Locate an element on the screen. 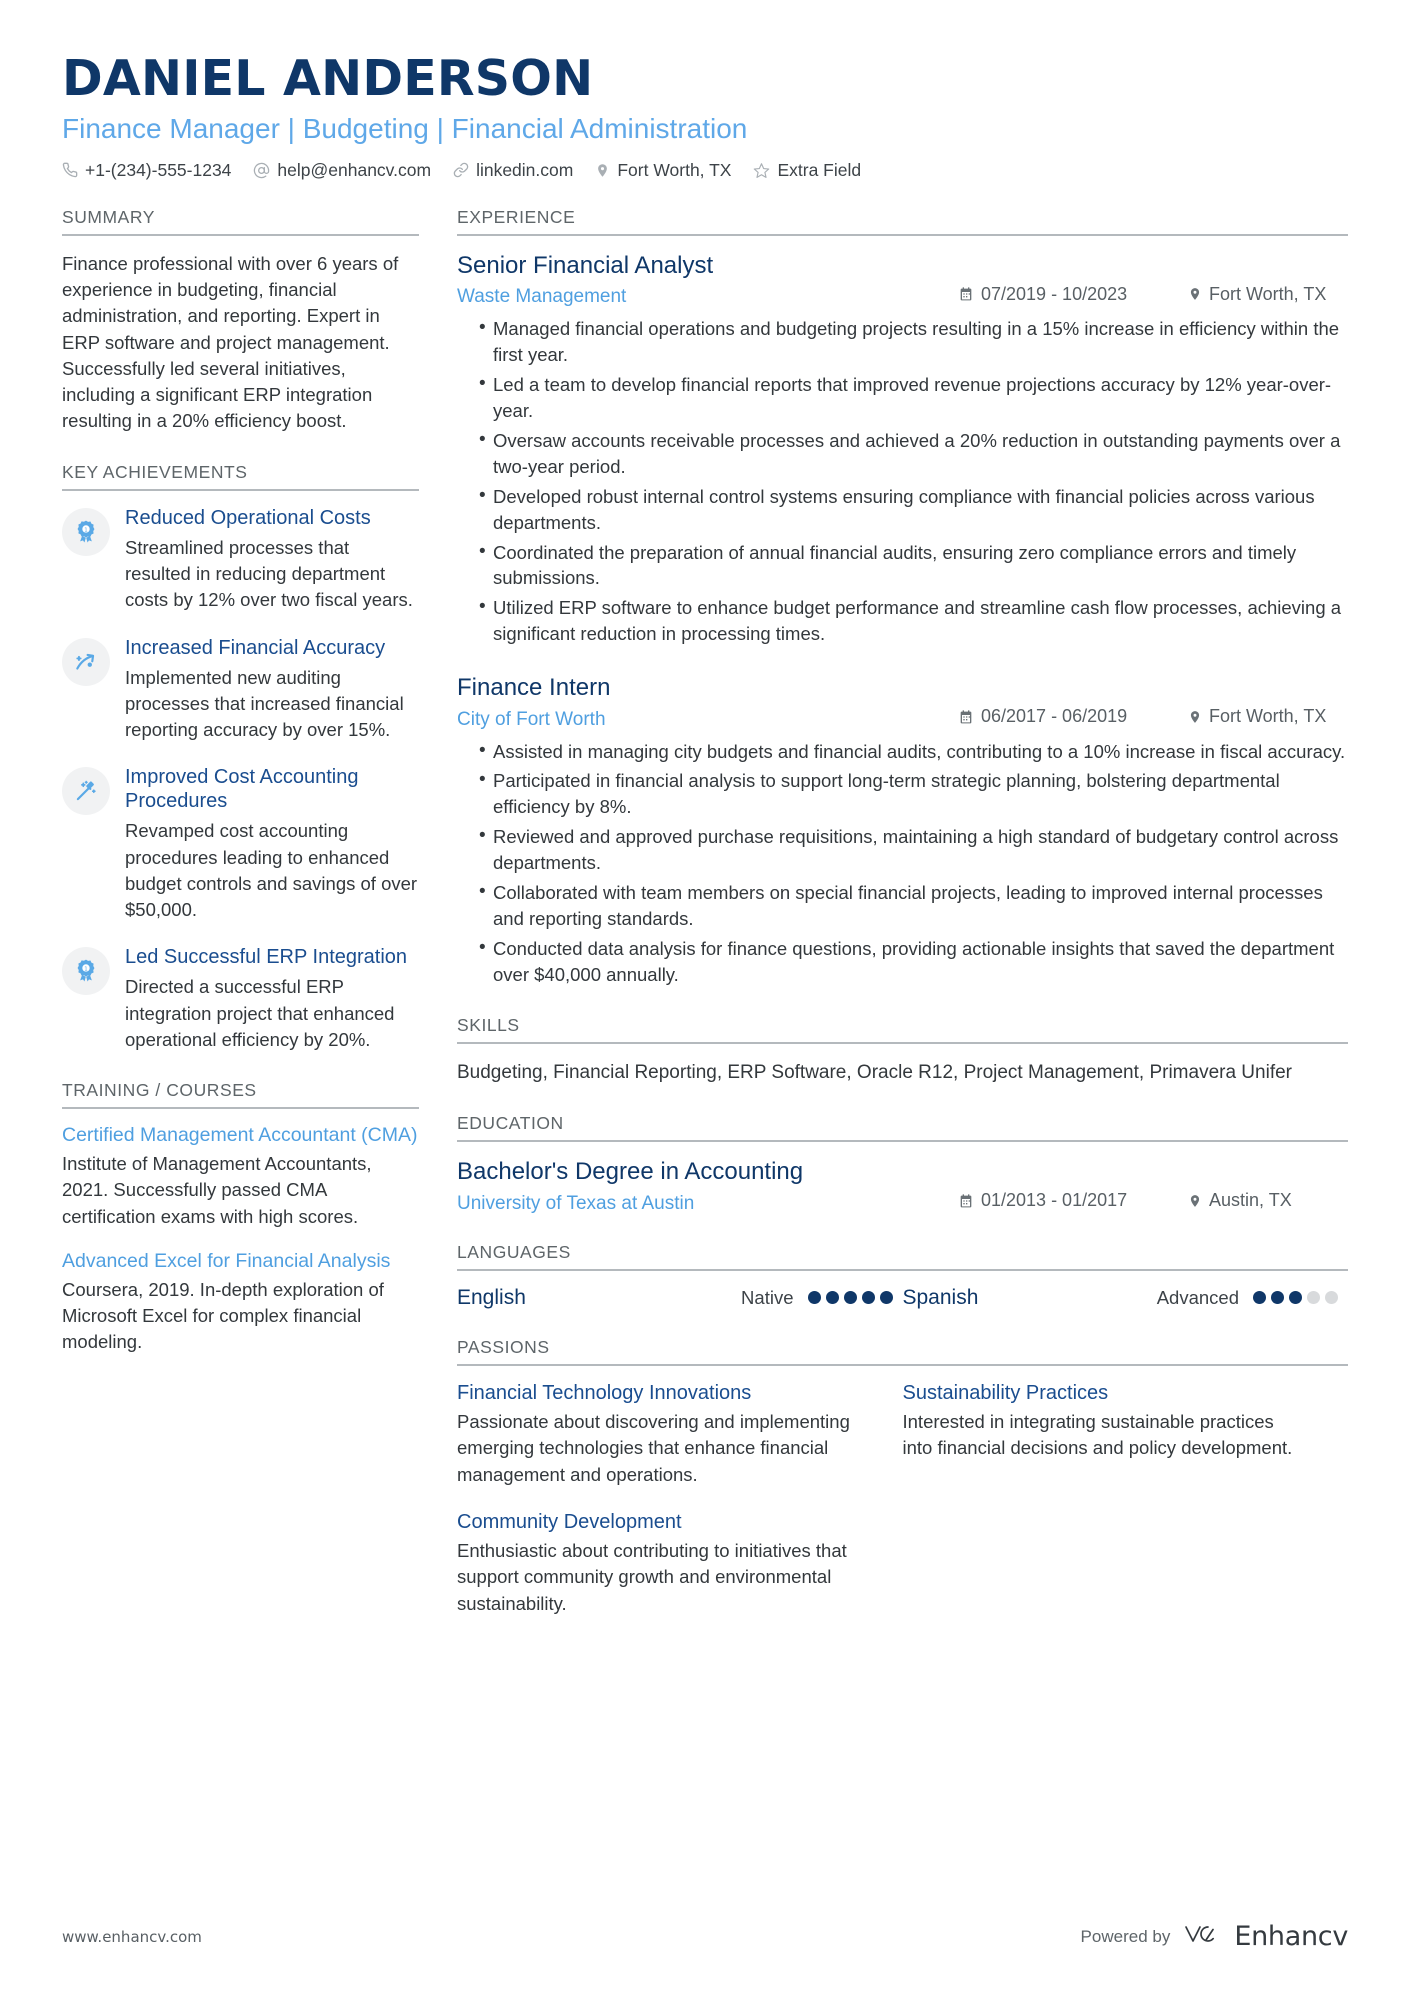 The height and width of the screenshot is (1995, 1410). contact-email: help@enhancv.com is located at coordinates (342, 170).